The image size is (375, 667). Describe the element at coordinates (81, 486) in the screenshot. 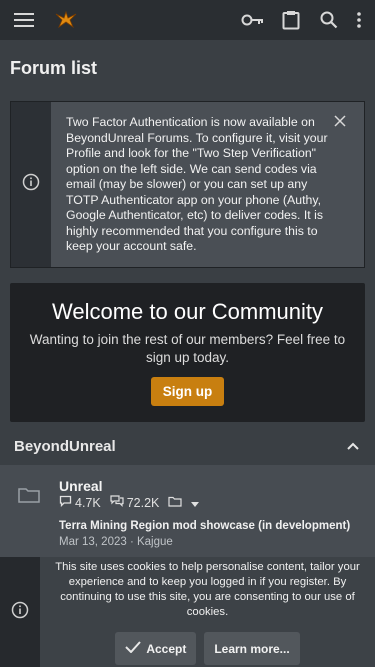

I see `forum-name: Unreal` at that location.